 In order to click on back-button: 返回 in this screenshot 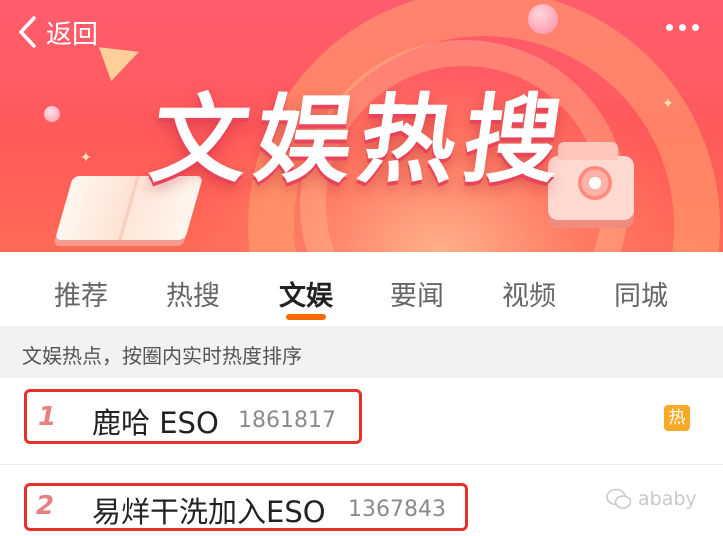, I will do `click(57, 32)`.